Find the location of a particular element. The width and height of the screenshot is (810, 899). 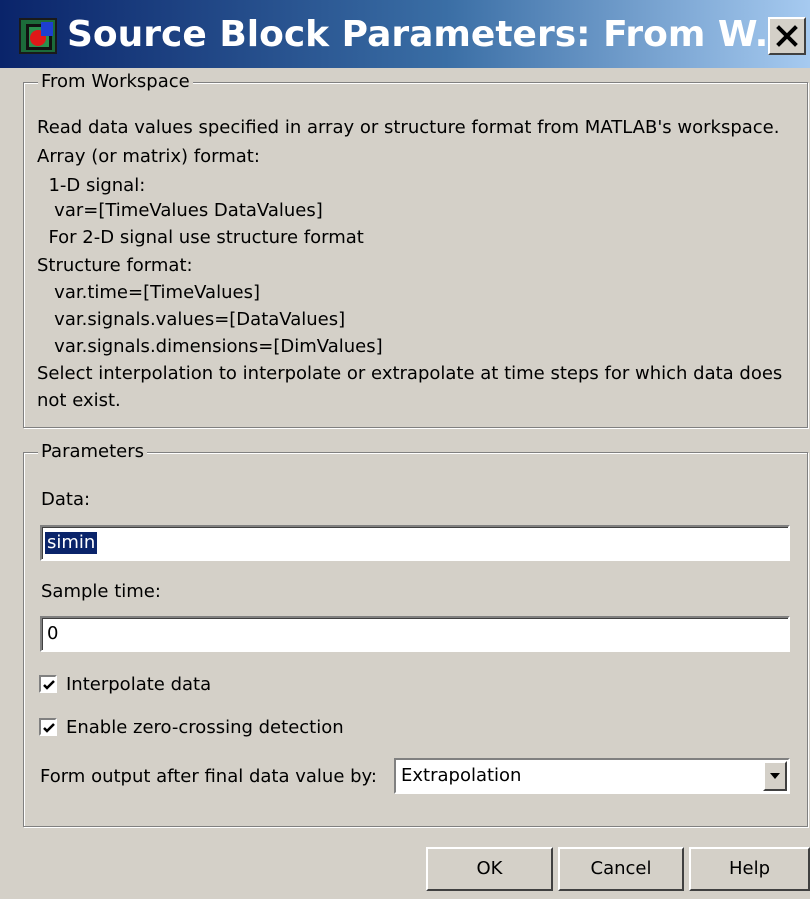

description-line: Structure format: is located at coordinates (115, 265).